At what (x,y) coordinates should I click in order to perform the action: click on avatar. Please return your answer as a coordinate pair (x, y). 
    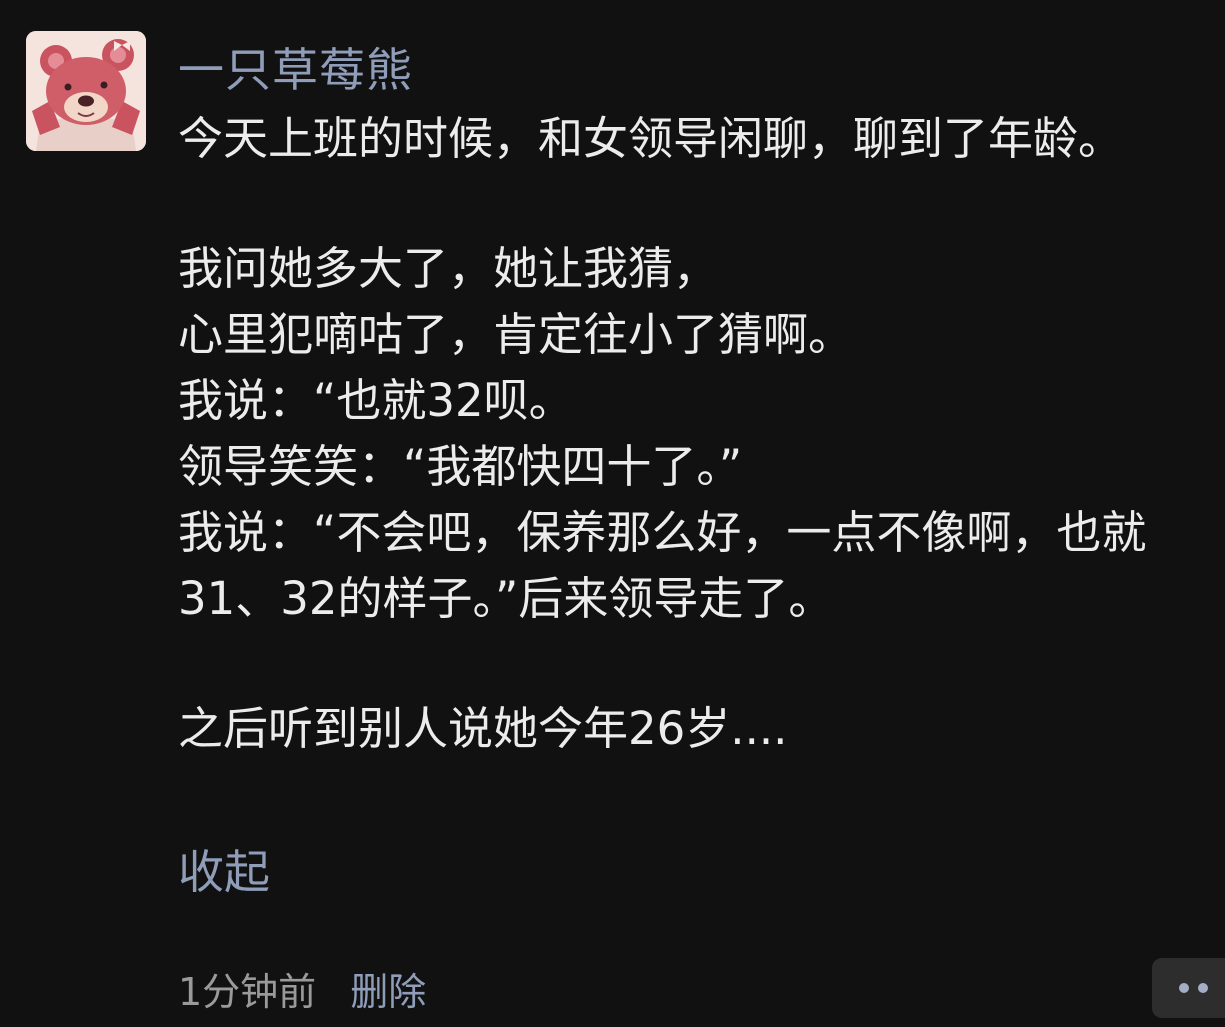
    Looking at the image, I should click on (86, 91).